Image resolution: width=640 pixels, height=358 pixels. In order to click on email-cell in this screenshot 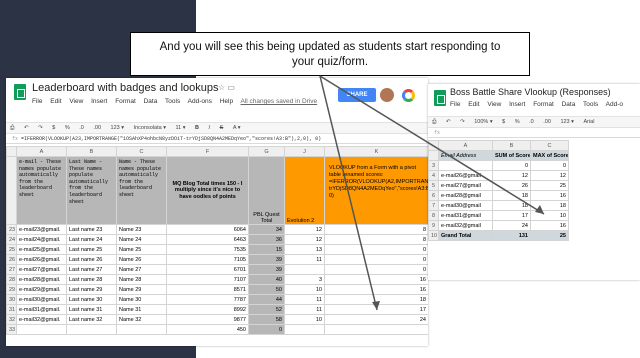, I will do `click(41, 329)`.